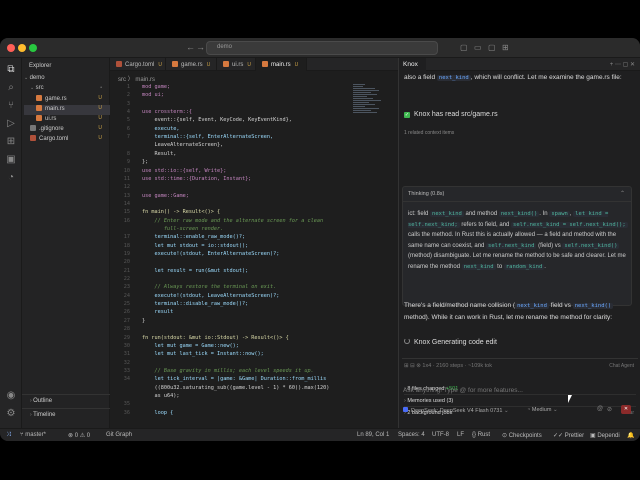 This screenshot has width=640, height=480. I want to click on model-selector: DeepSeek: DeepSeek V4 Flash 0731 ⌄, so click(456, 410).